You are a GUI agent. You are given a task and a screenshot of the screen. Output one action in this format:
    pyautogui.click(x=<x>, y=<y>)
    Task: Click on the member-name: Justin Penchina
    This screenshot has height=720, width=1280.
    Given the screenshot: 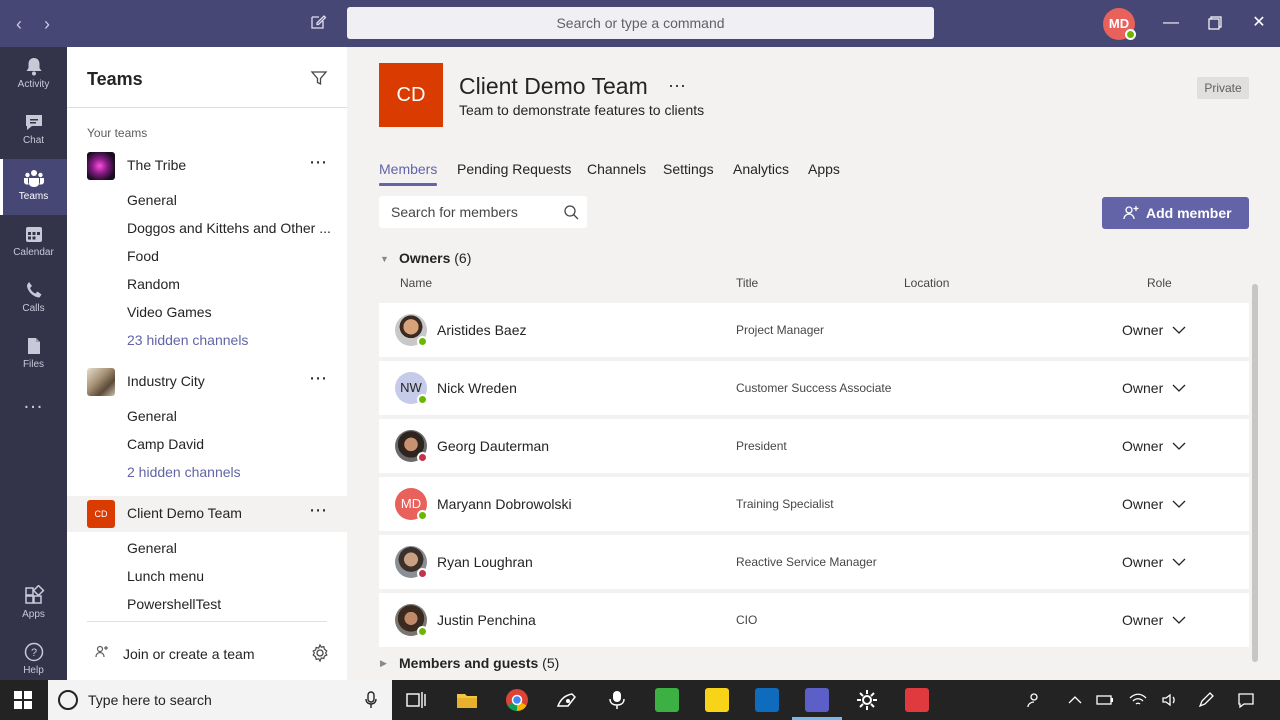 What is the action you would take?
    pyautogui.click(x=486, y=620)
    